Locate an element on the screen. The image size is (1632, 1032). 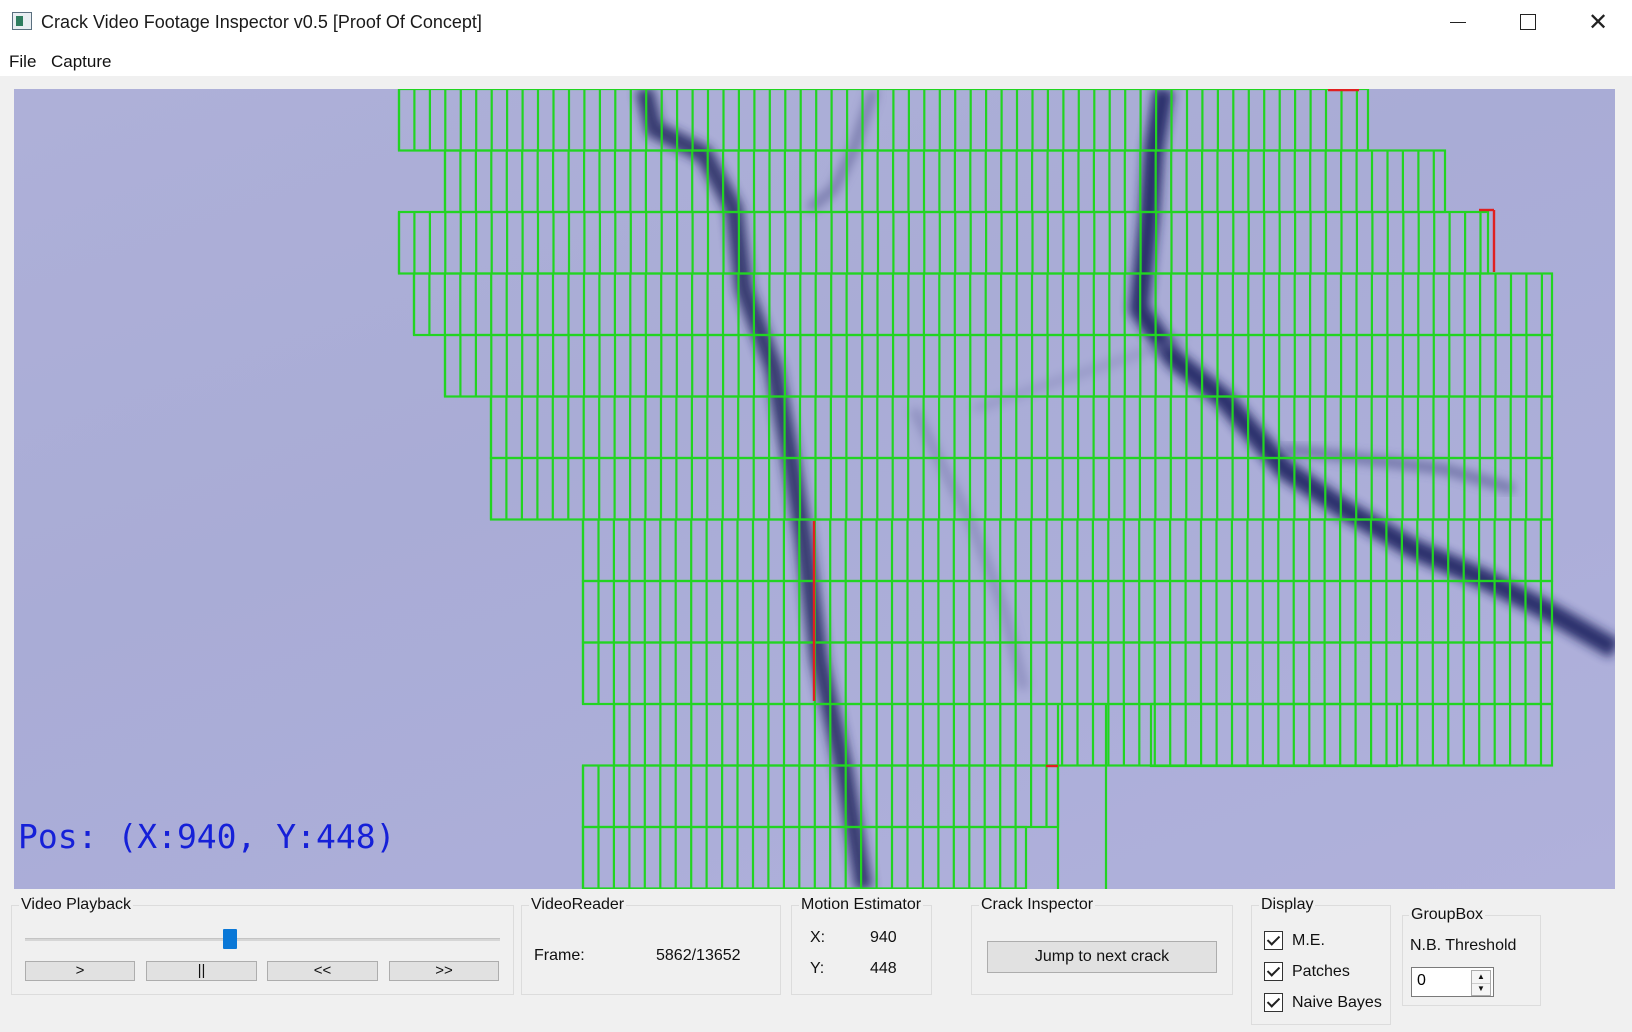
maximize-icon is located at coordinates (1528, 22).